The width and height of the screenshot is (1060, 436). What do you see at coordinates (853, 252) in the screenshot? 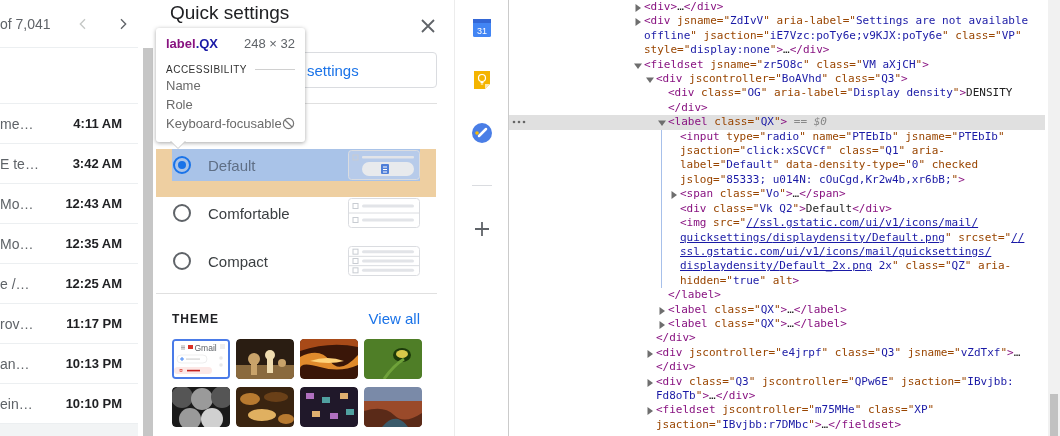
I see `code-line: <img src="//ssl.gstatic.com/ui/v1/icons/mail/quicksettings/displaydensity/Default.png" srcset="//ssl.gstatic.com/ui/v1/icons/mail/quicksettings/displaydensity/Default_2x.png 2x" class="QZ" aria-hidden="true" alt>` at bounding box center [853, 252].